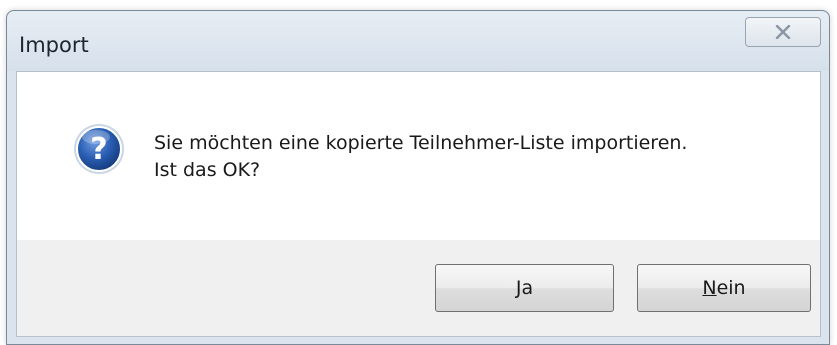  I want to click on yes-button: Ja, so click(524, 288).